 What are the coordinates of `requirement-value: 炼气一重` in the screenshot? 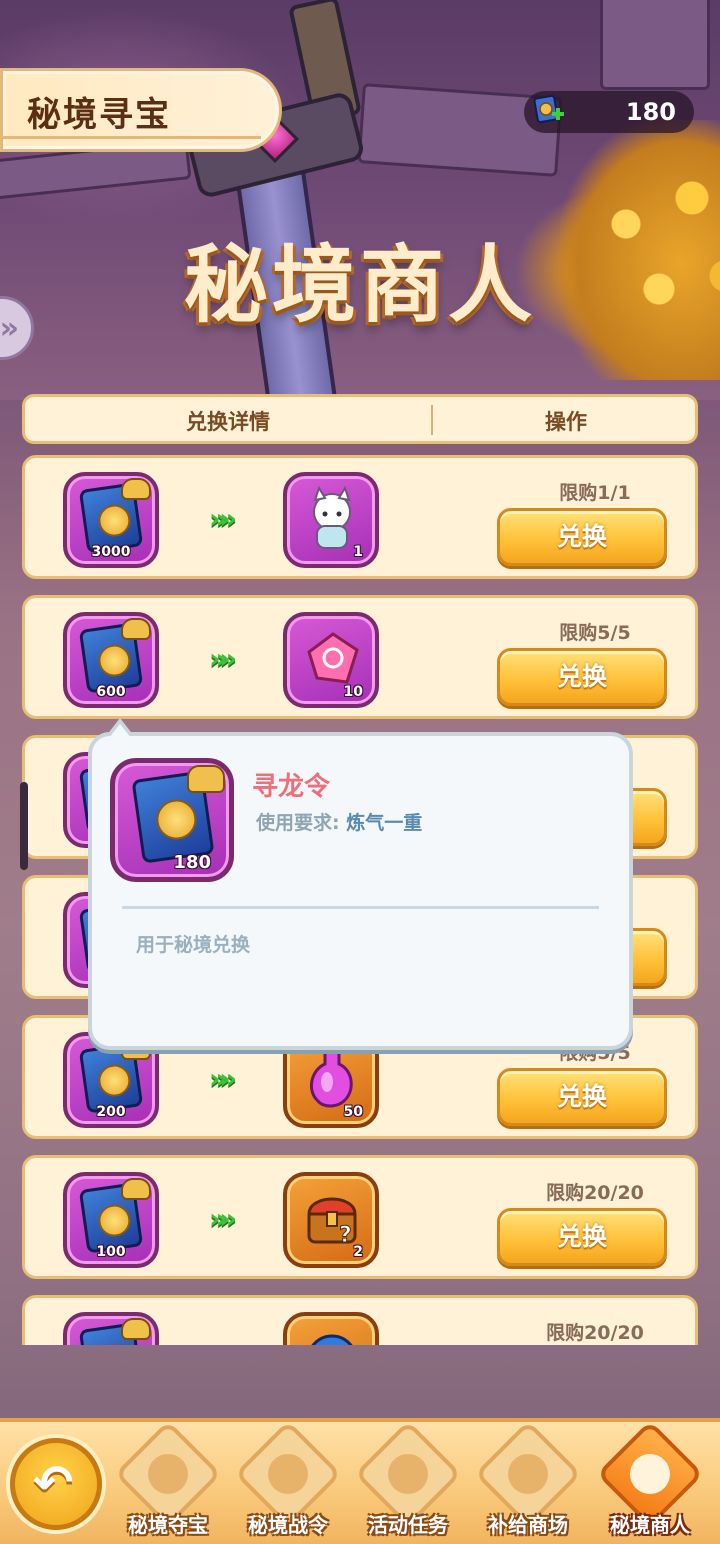 It's located at (384, 823).